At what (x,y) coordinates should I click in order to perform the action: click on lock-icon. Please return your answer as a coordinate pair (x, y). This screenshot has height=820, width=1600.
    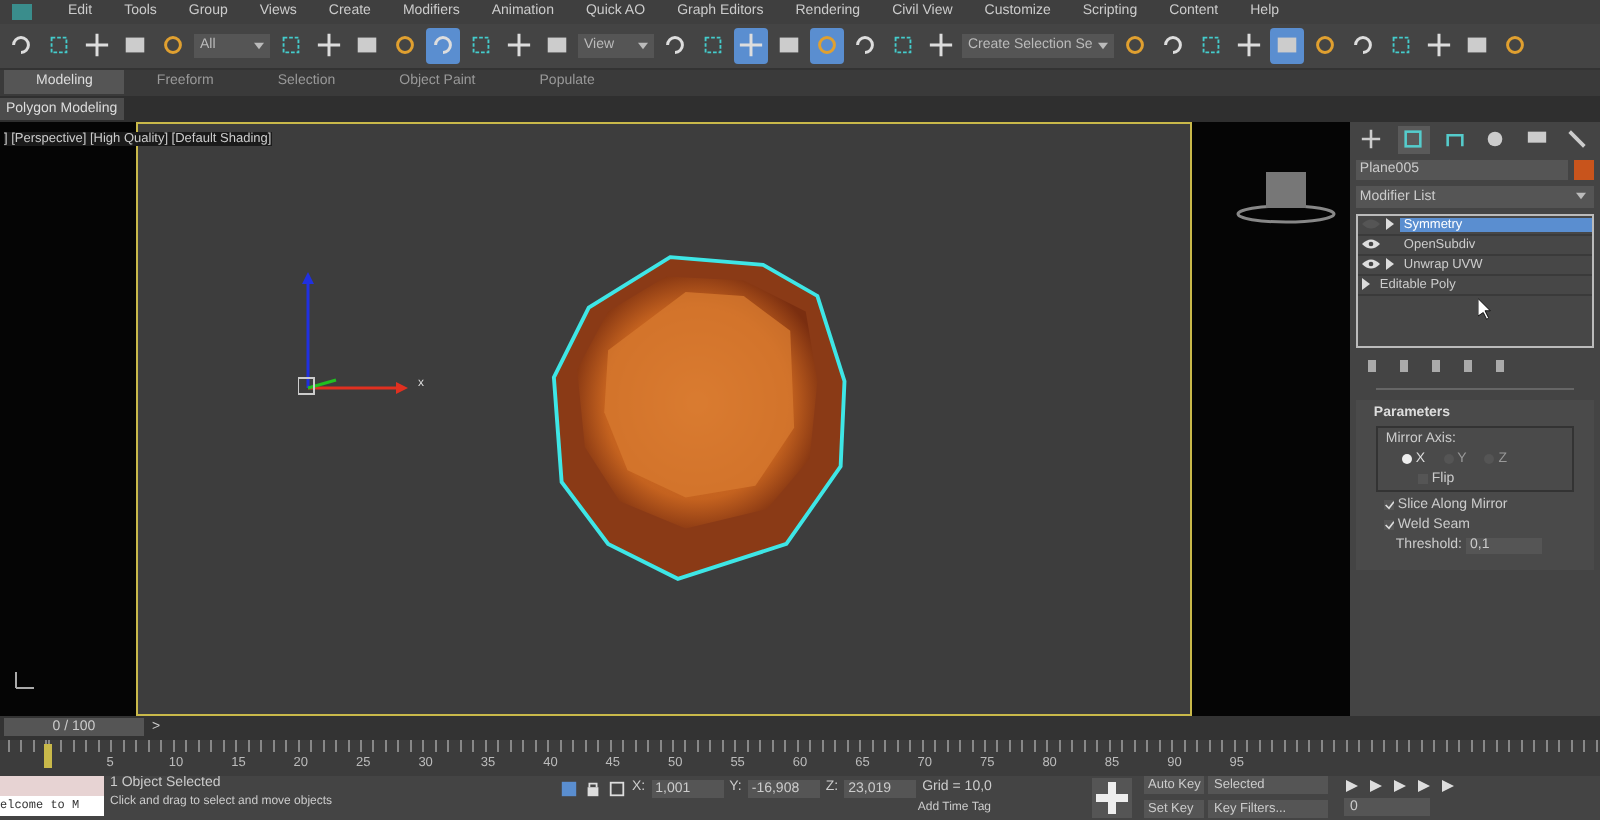
    Looking at the image, I should click on (593, 789).